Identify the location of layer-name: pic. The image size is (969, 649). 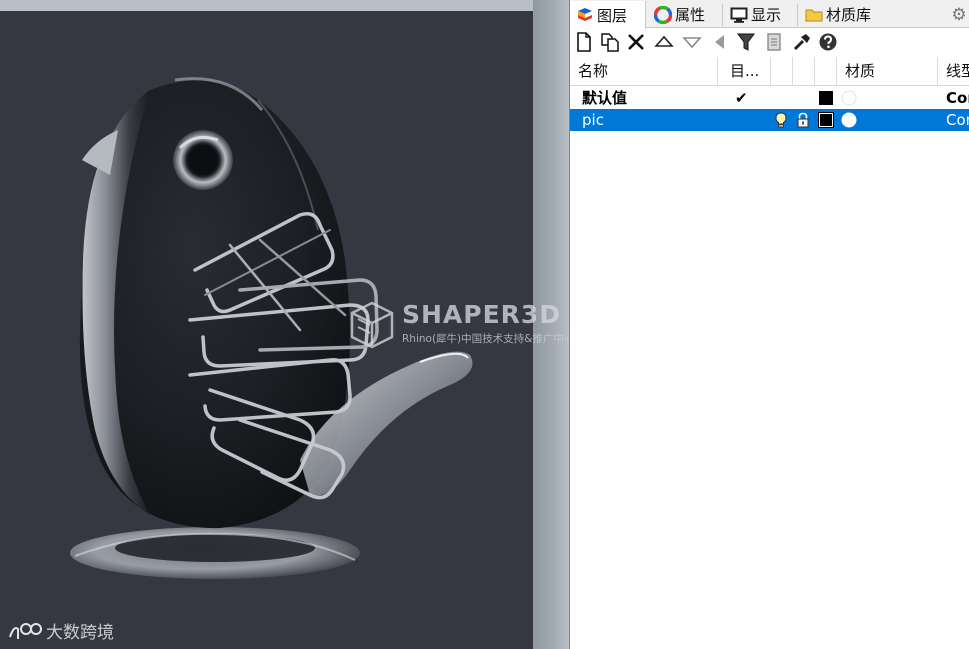
(647, 120).